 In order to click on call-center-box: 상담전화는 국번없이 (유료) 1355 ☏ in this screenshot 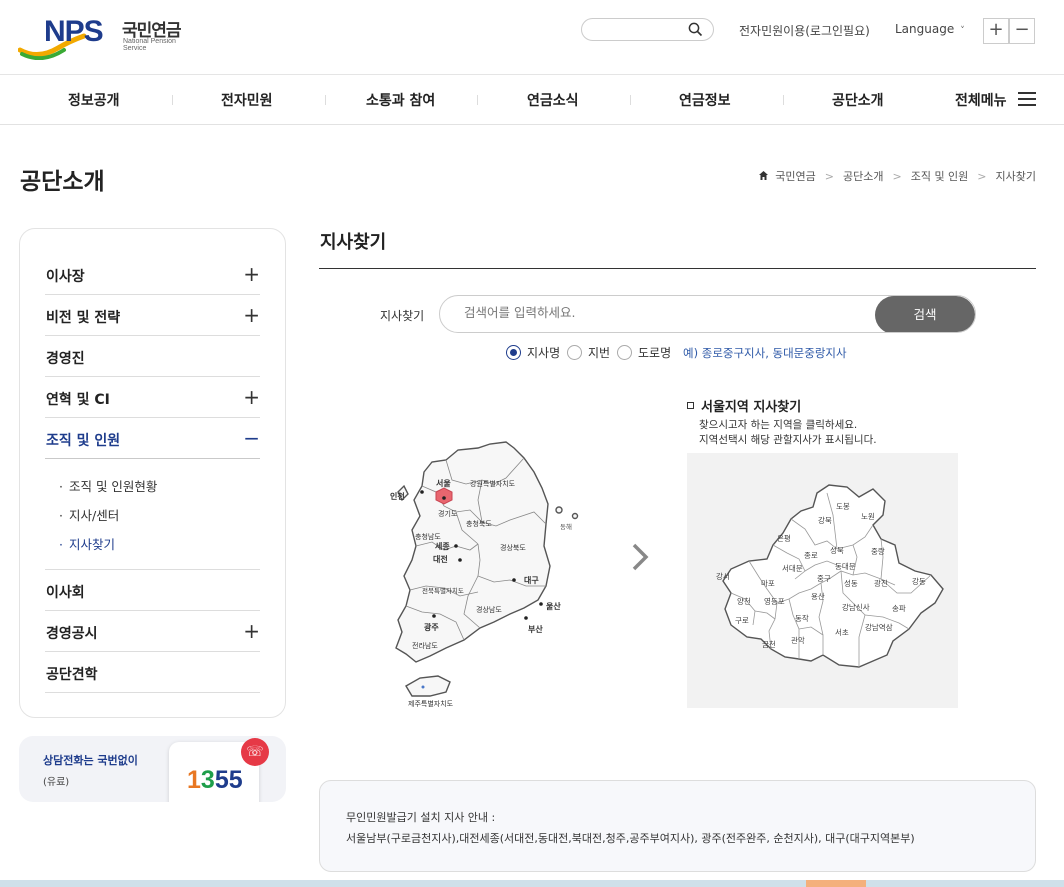, I will do `click(152, 769)`.